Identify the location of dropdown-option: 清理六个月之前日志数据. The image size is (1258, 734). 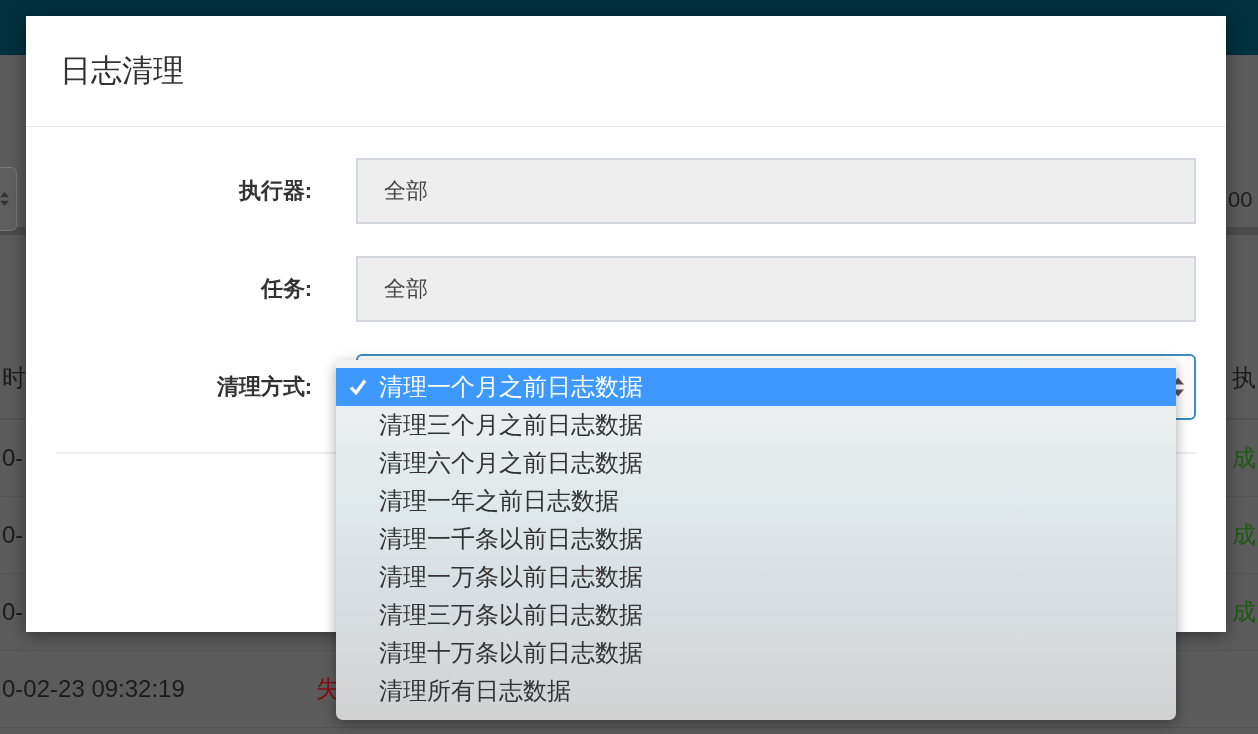
(756, 463).